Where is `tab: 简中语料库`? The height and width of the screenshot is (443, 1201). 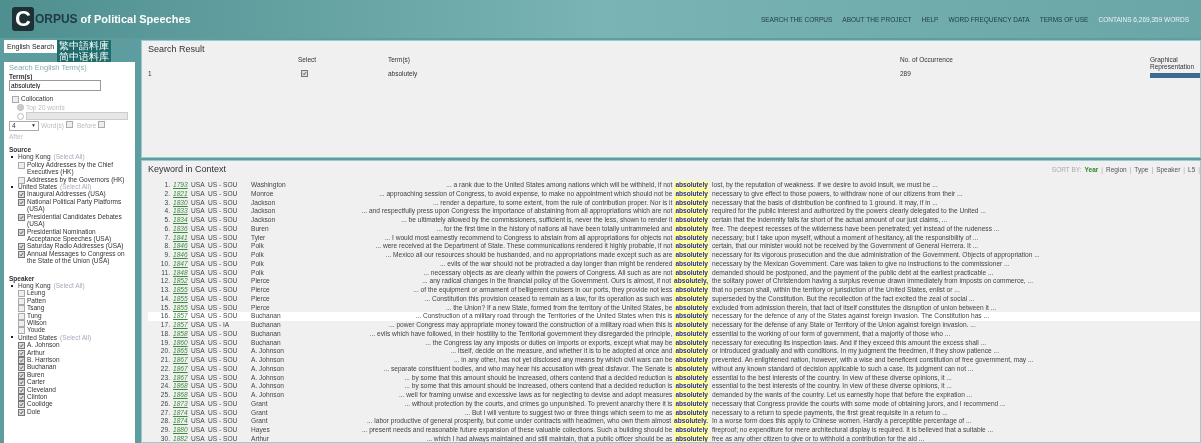
tab: 简中语料库 is located at coordinates (84, 56).